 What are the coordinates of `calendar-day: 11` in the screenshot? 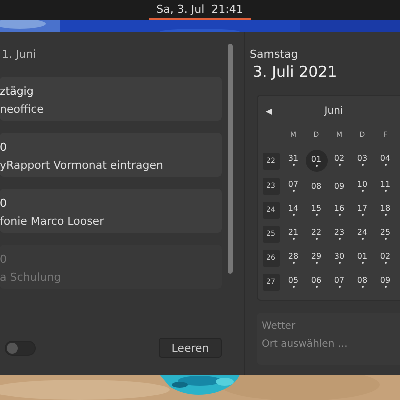 It's located at (385, 186).